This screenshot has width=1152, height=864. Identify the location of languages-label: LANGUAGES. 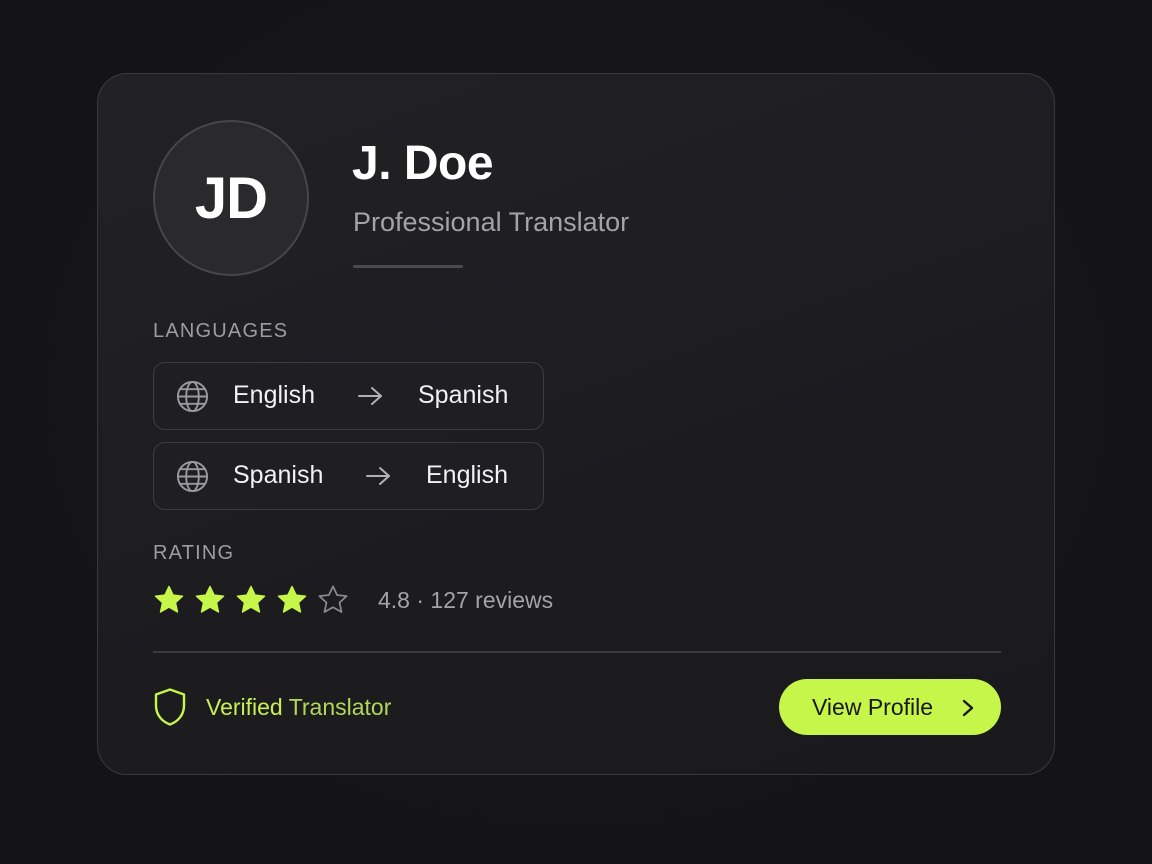
(221, 331).